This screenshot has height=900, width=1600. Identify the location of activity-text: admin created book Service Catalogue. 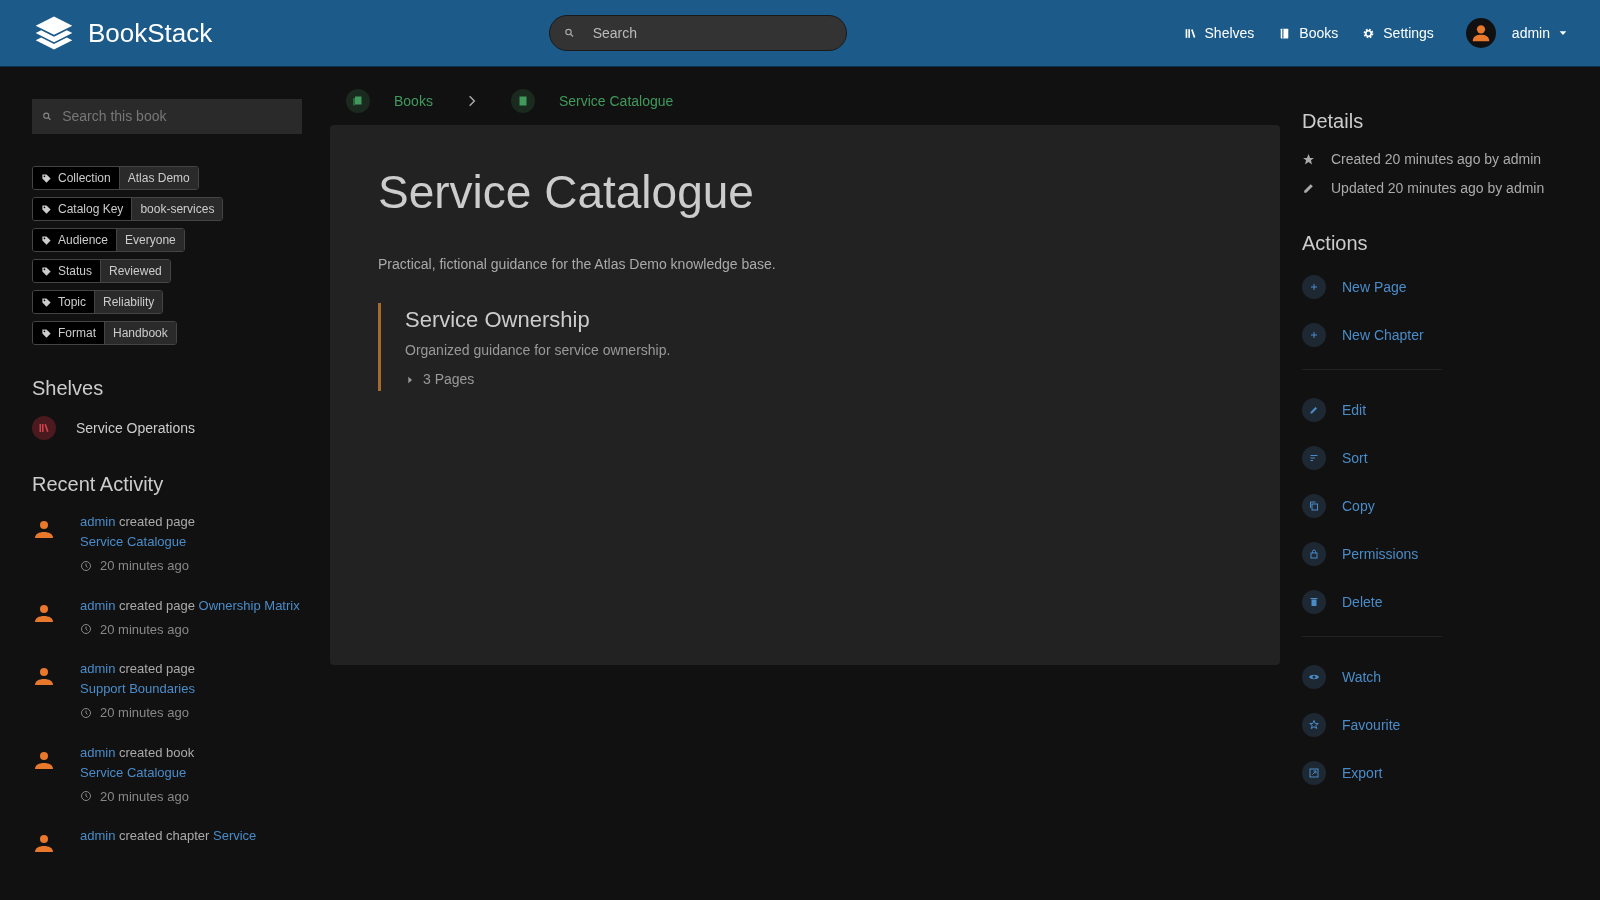
(138, 762).